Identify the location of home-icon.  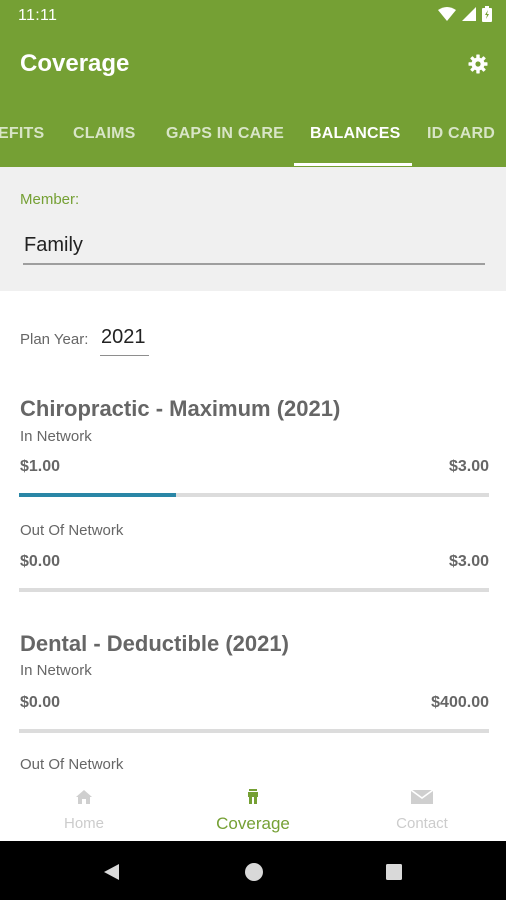
(84, 799).